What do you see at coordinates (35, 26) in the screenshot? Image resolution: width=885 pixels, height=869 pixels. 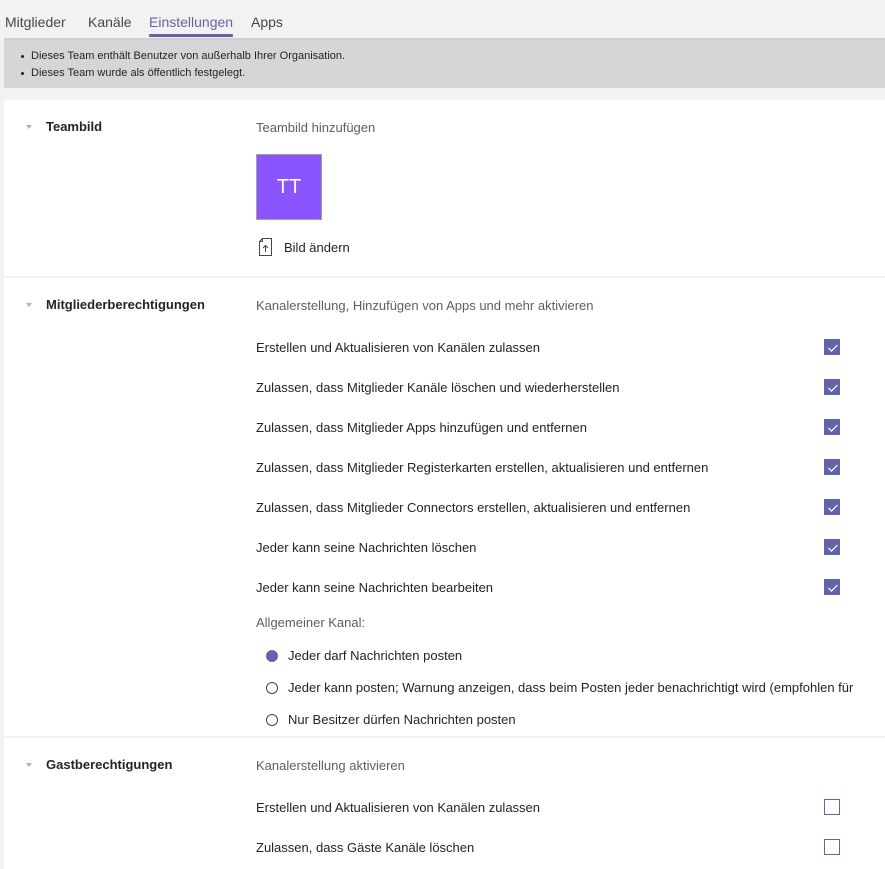 I see `tab-mitglieder: Mitglieder` at bounding box center [35, 26].